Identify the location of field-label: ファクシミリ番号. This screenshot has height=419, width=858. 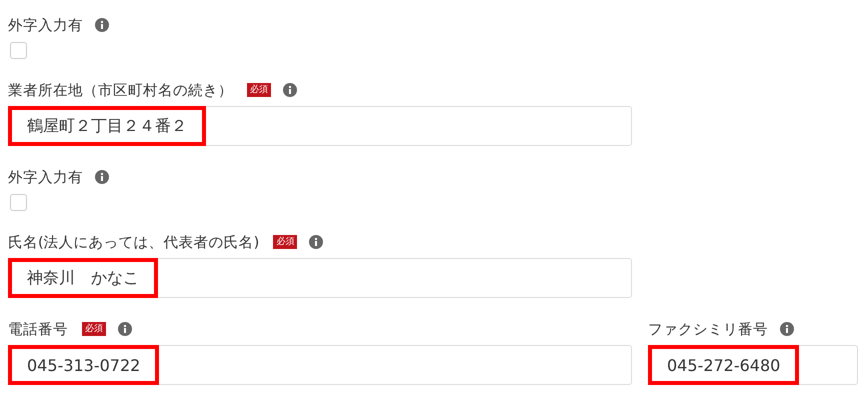
(708, 329).